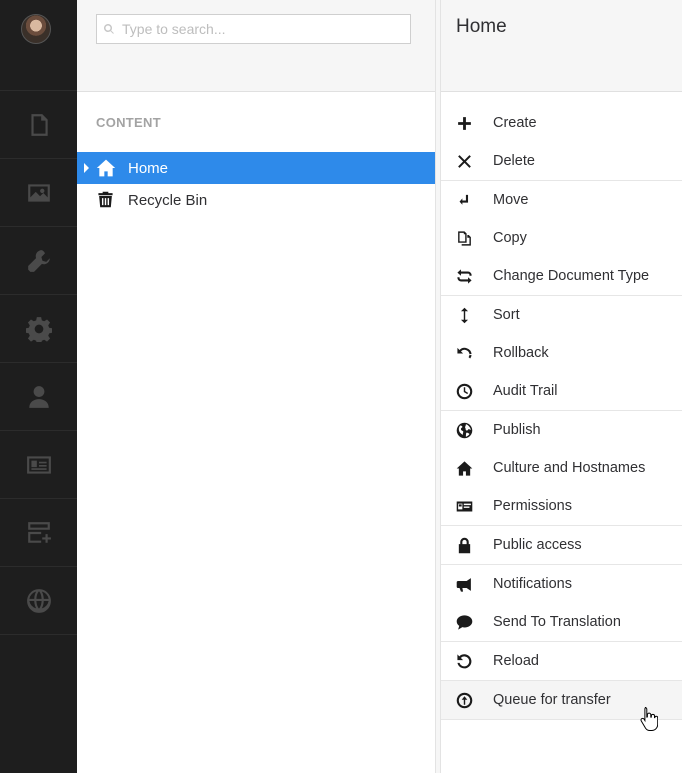 The image size is (682, 773). I want to click on tree-node-label: Home, so click(148, 168).